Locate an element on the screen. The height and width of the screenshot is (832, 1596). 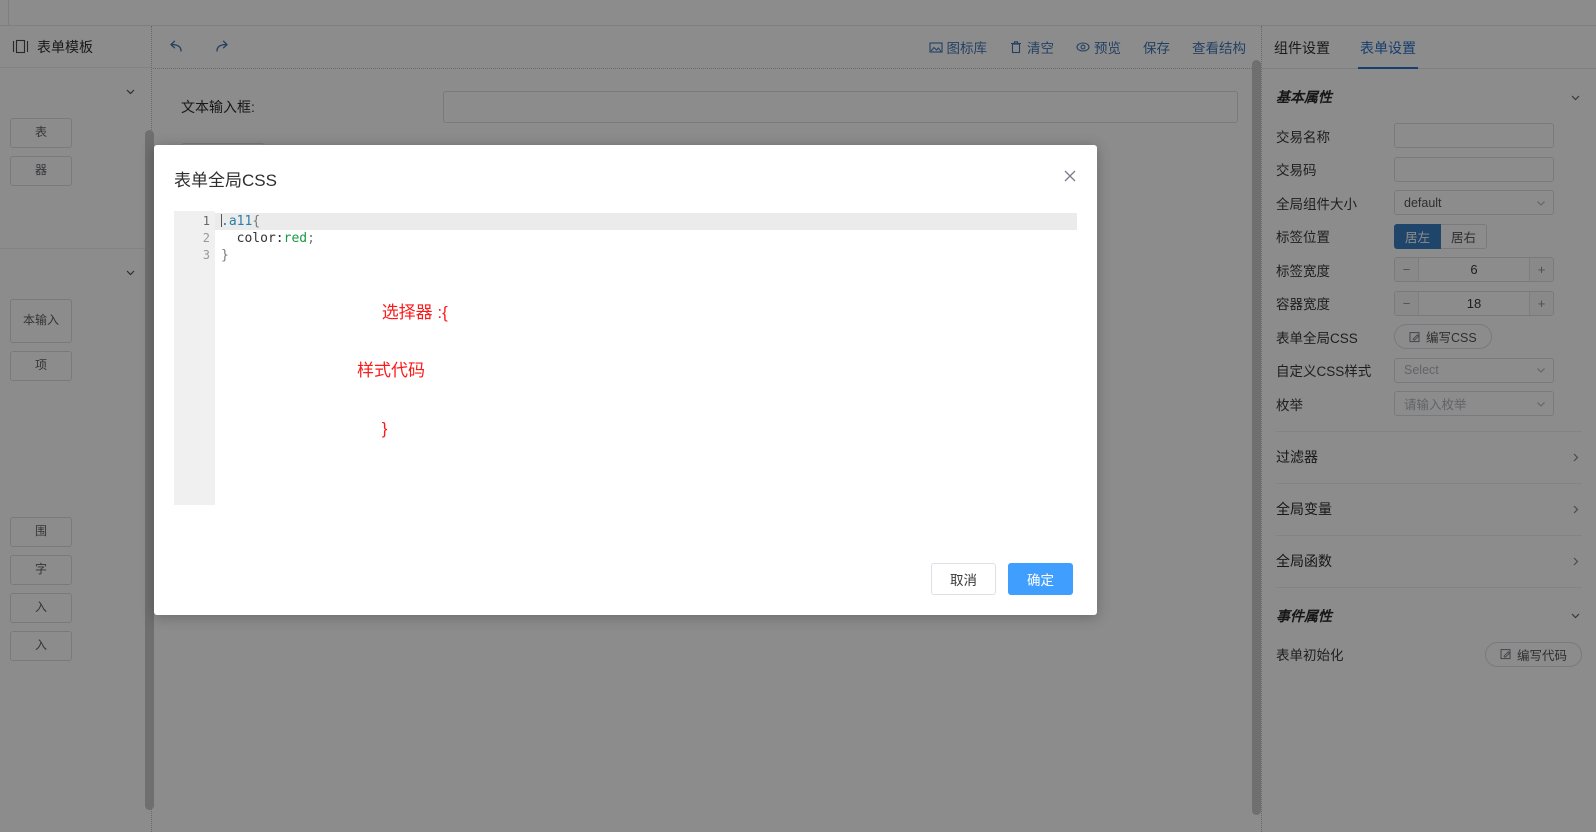
canvas-vertical-scrollbar is located at coordinates (1256, 437).